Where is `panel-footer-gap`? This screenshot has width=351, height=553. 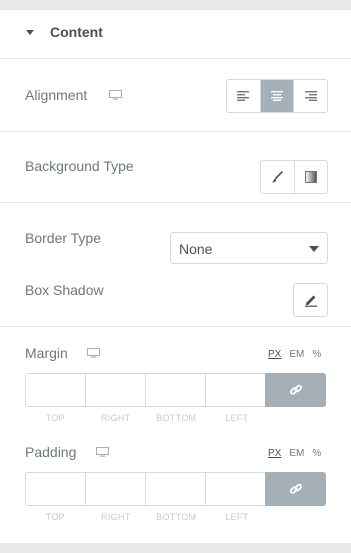 panel-footer-gap is located at coordinates (175, 548).